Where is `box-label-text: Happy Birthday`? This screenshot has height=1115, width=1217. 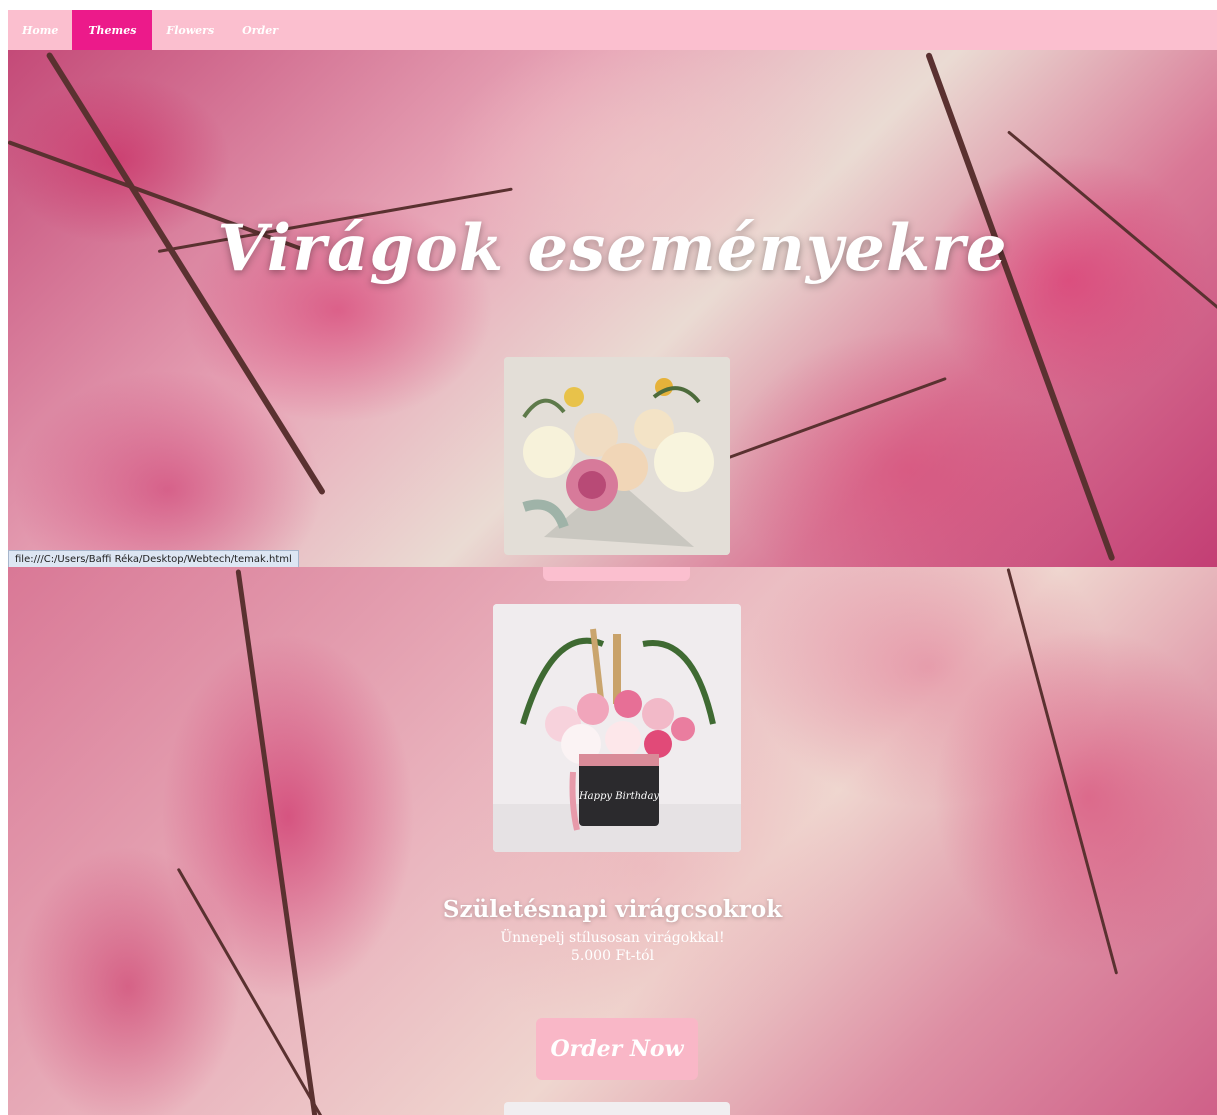
box-label-text: Happy Birthday is located at coordinates (618, 796).